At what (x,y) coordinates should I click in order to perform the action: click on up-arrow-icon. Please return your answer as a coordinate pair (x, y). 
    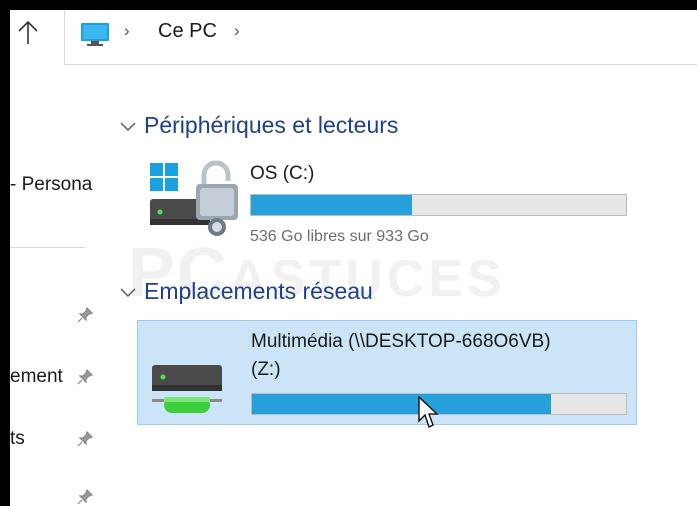
    Looking at the image, I should click on (28, 32).